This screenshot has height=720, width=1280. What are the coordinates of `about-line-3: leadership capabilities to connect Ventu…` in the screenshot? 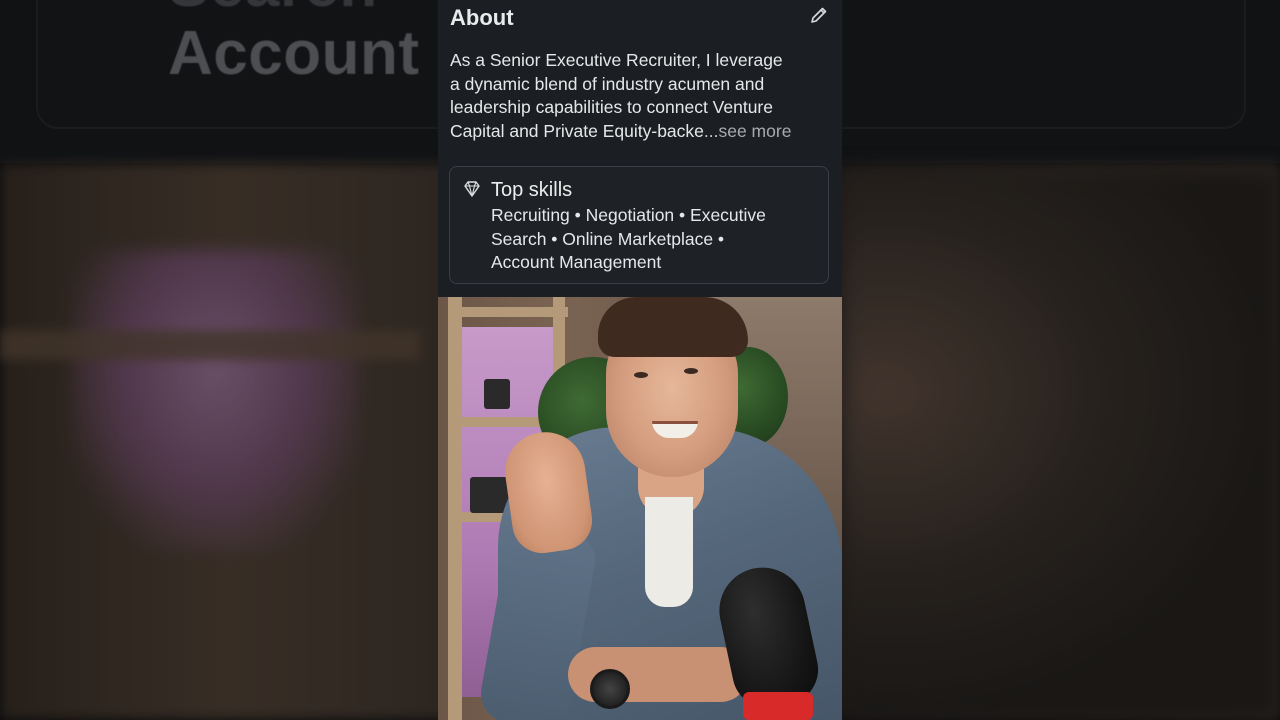 It's located at (611, 107).